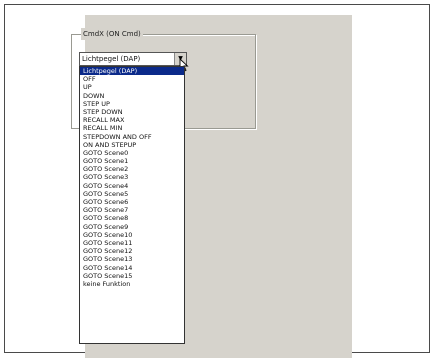 This screenshot has width=436, height=358. Describe the element at coordinates (132, 104) in the screenshot. I see `dropdown-option: STEP UP` at that location.